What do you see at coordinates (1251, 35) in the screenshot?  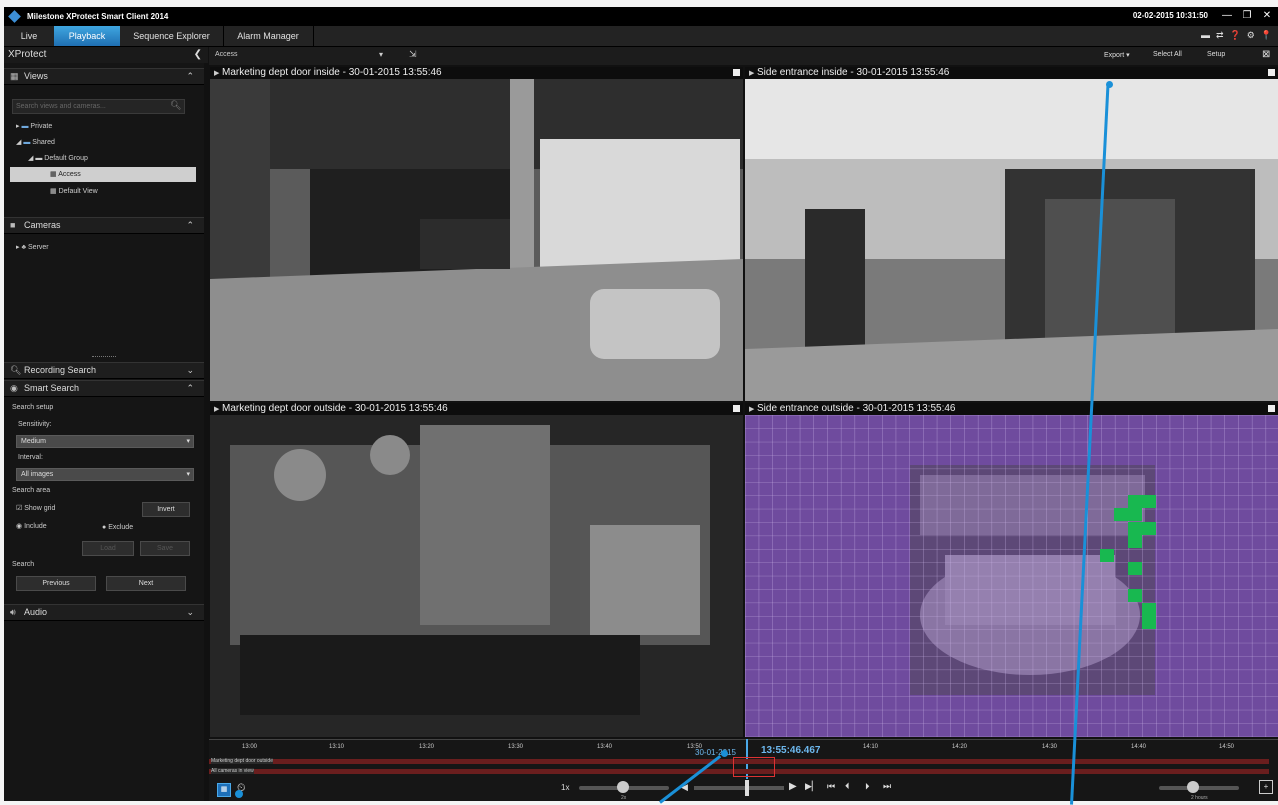 I see `gear-icon: ⚙` at bounding box center [1251, 35].